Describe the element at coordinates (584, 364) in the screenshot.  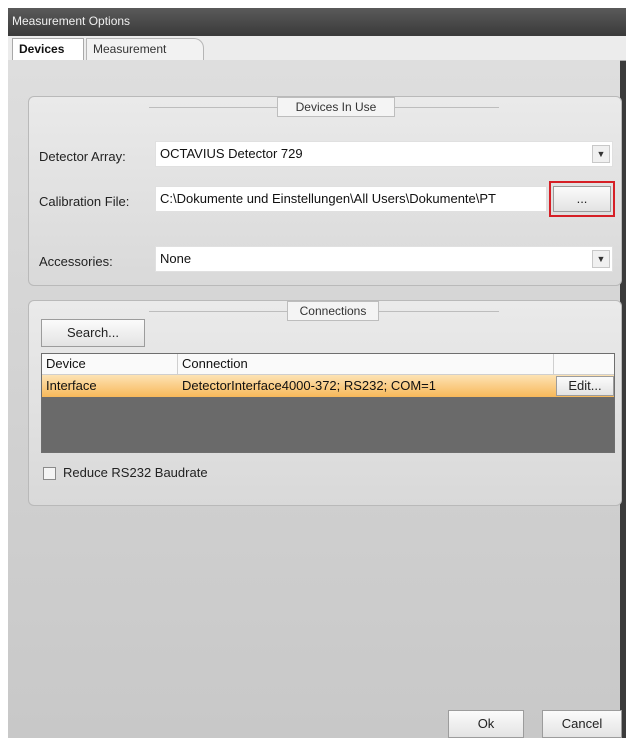
I see `column-header-empty` at that location.